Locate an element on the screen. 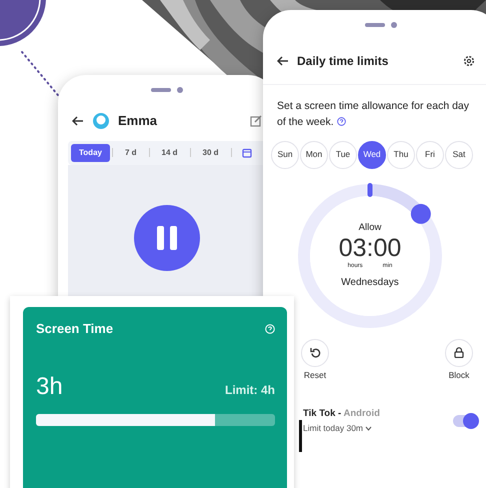  avatar-icon is located at coordinates (101, 121).